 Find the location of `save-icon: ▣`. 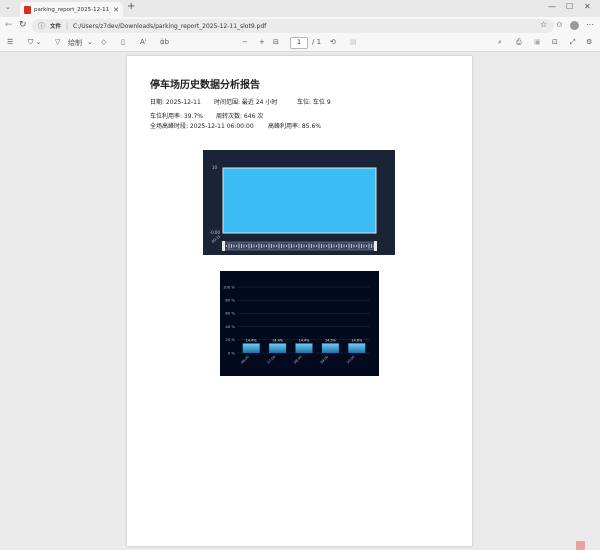

save-icon: ▣ is located at coordinates (537, 42).